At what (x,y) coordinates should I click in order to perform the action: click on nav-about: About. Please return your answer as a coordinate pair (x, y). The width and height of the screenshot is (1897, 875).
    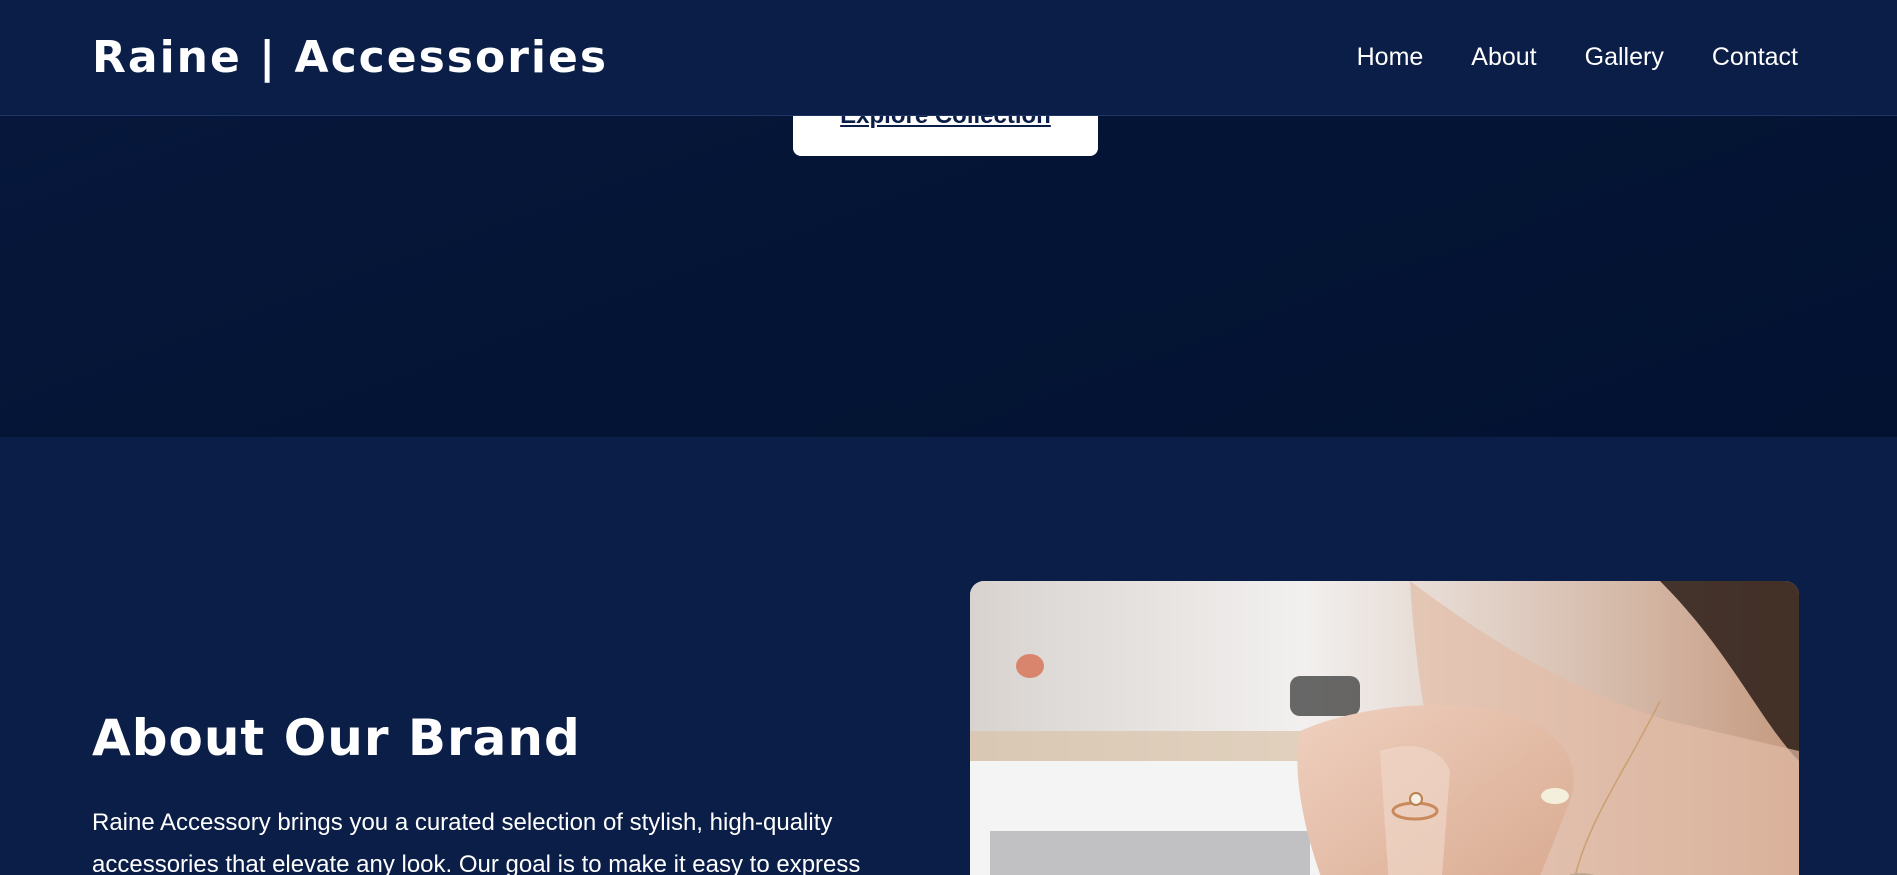
    Looking at the image, I should click on (1503, 57).